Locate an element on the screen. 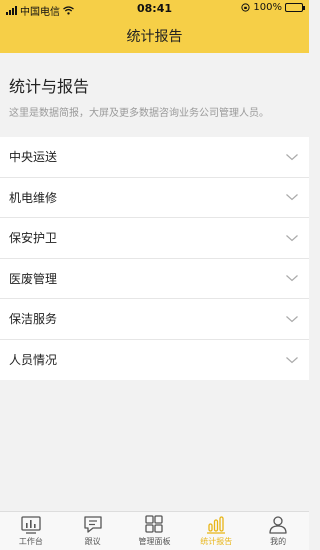 This screenshot has height=550, width=320. battery-icon is located at coordinates (295, 7).